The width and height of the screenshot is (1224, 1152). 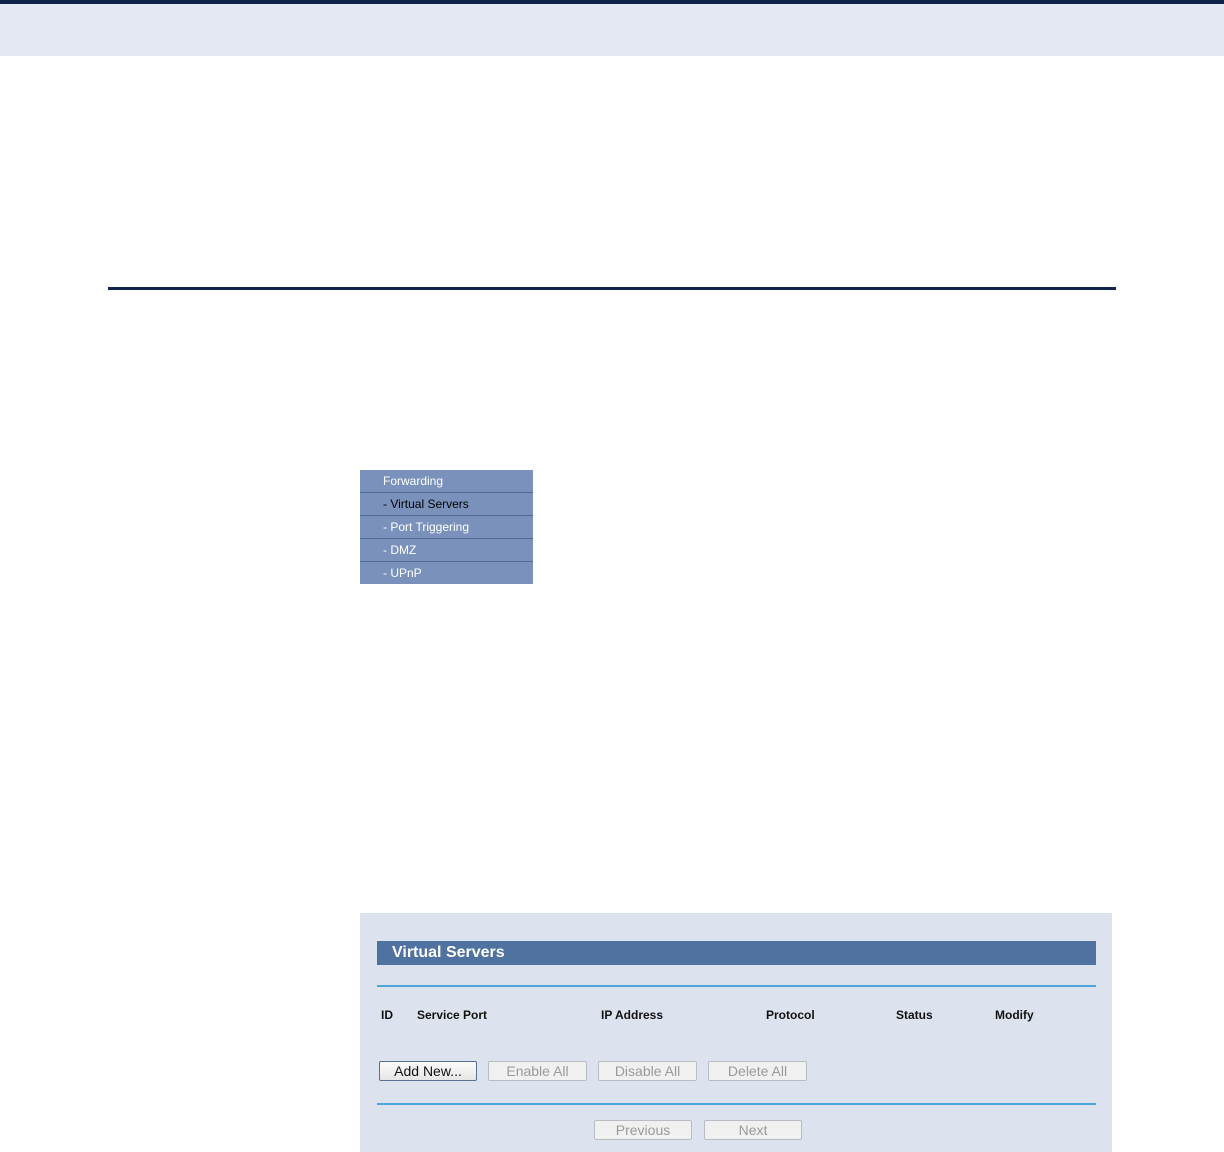 What do you see at coordinates (612, 288) in the screenshot?
I see `section-divider` at bounding box center [612, 288].